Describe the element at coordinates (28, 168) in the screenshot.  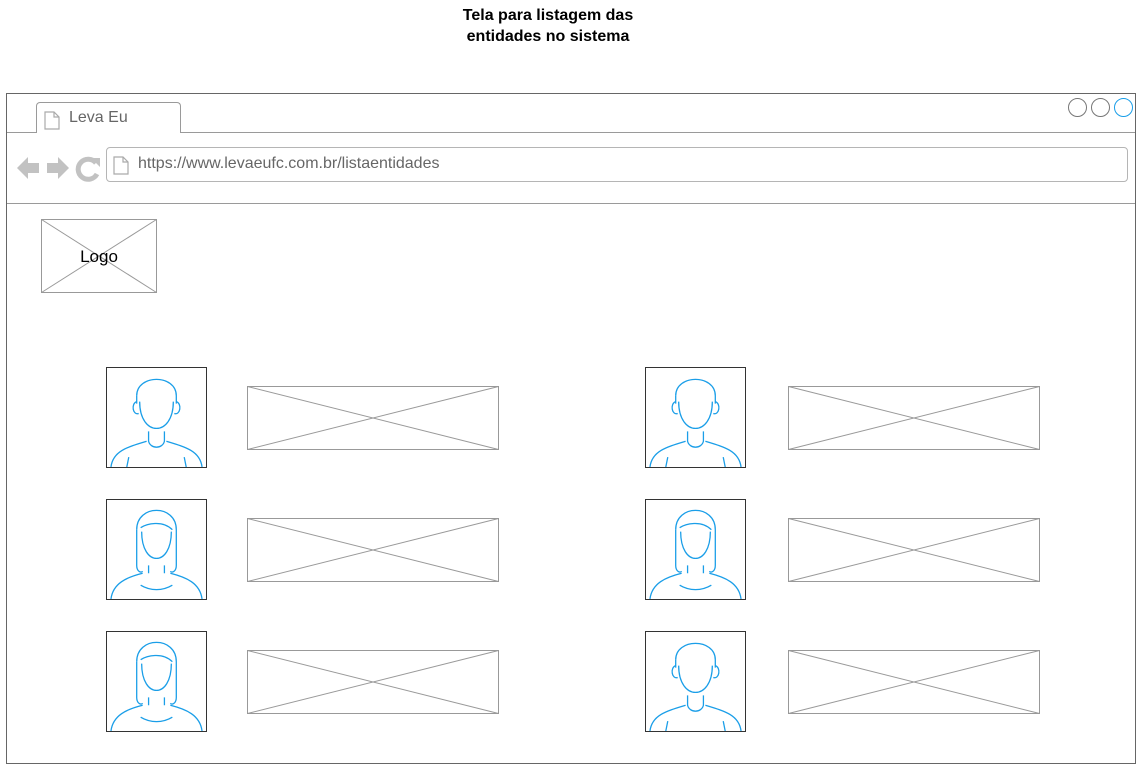
I see `back-arrow-icon` at that location.